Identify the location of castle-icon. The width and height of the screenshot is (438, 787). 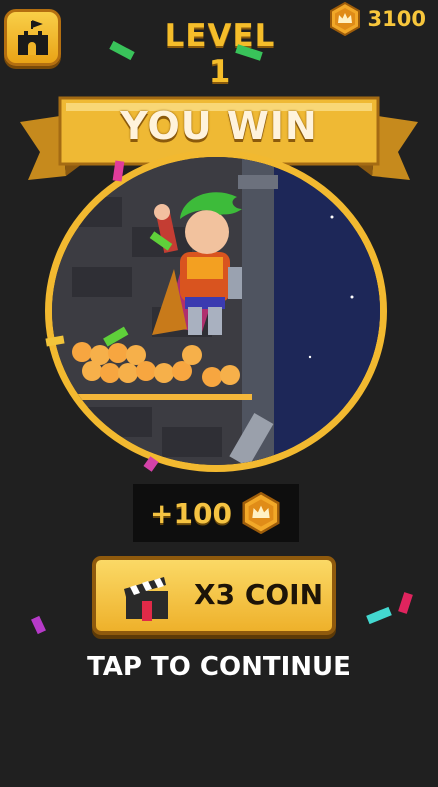
(33, 37).